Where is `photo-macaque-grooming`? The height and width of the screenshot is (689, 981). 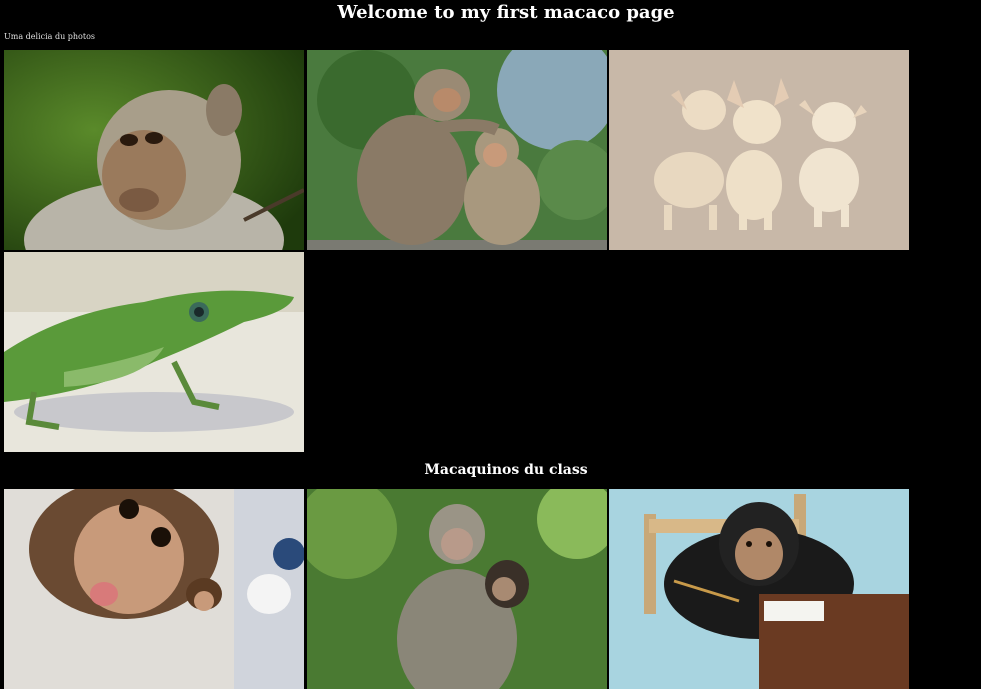
photo-macaque-grooming is located at coordinates (457, 150).